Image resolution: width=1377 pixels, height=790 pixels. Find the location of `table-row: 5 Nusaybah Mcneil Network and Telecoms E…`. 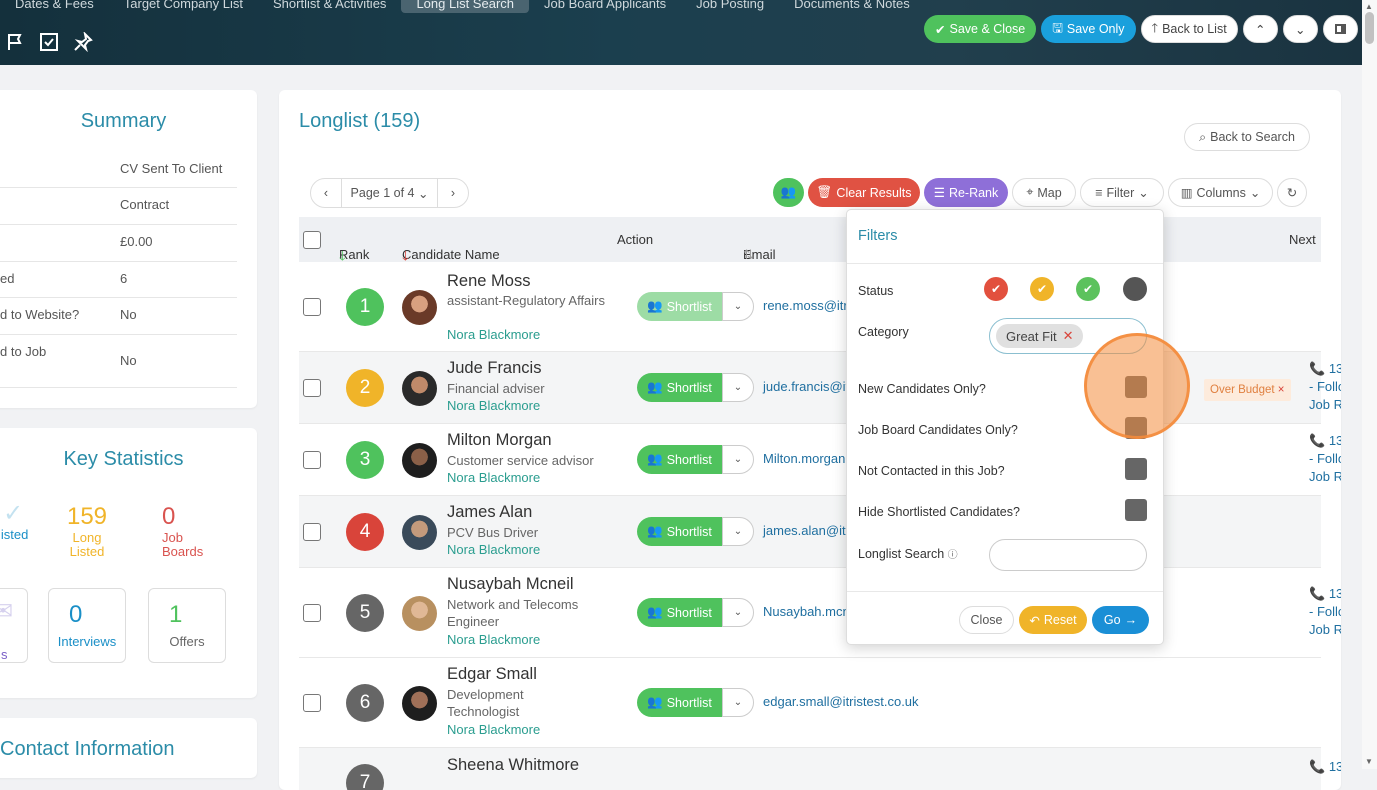

table-row: 5 Nusaybah Mcneil Network and Telecoms E… is located at coordinates (820, 613).